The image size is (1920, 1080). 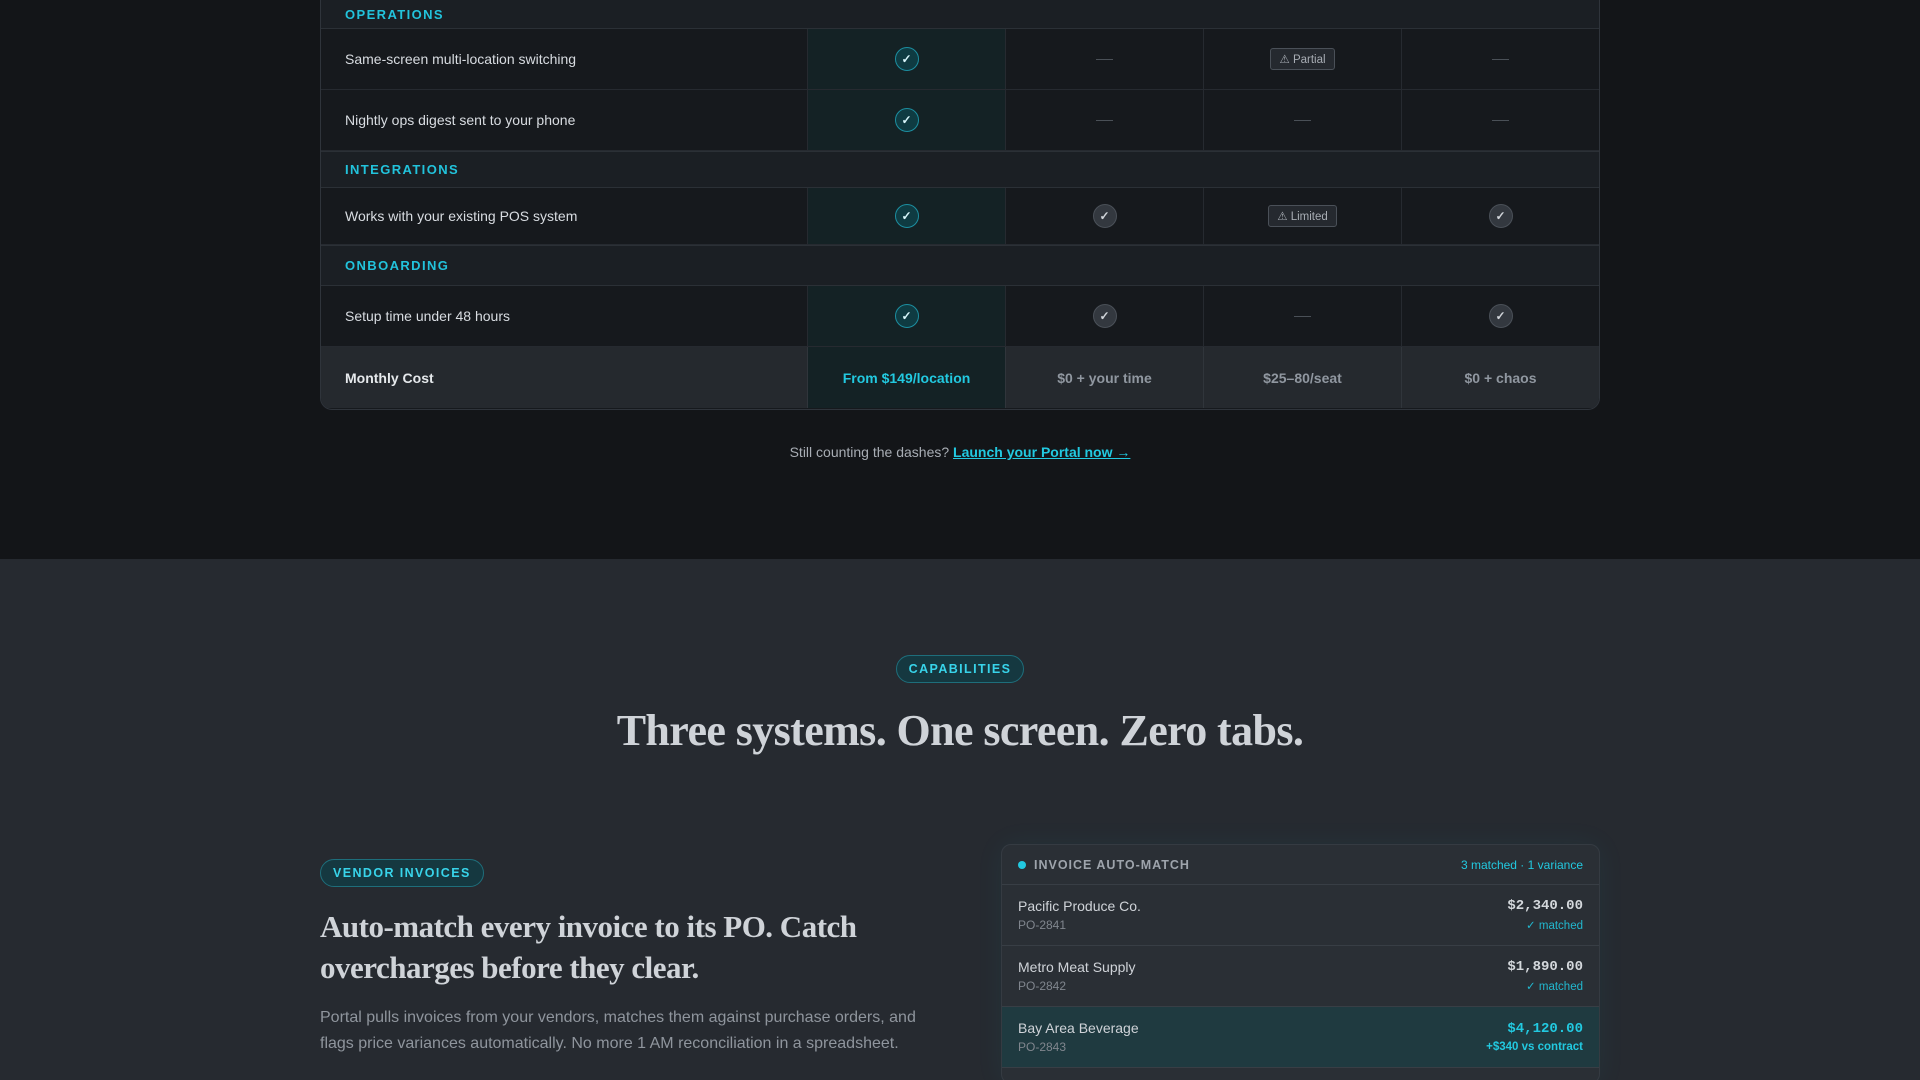 I want to click on table-row: Nightly ops digest sent to your phone ✓, so click(x=960, y=120).